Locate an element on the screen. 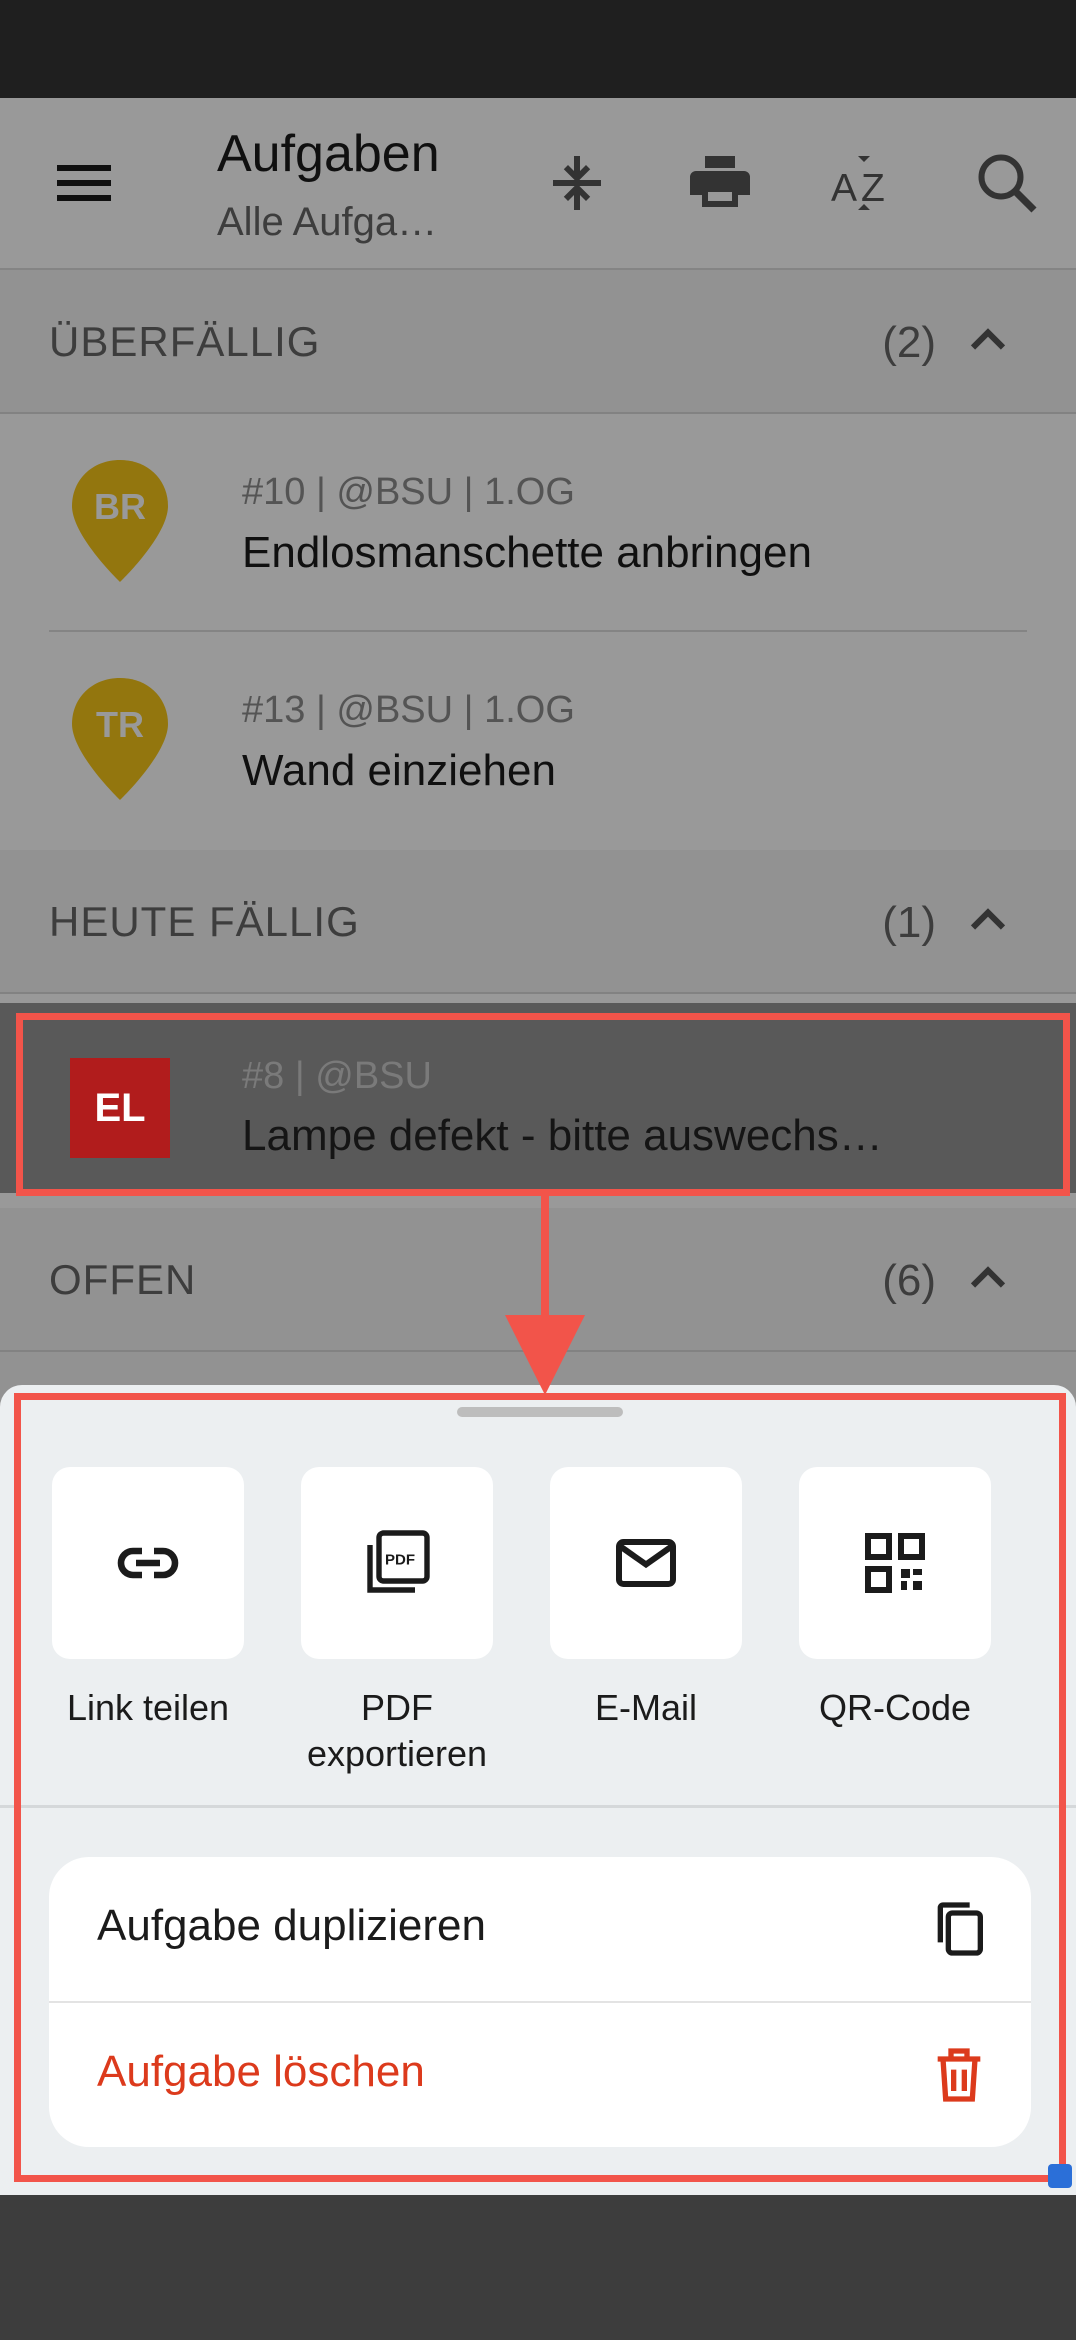 The width and height of the screenshot is (1076, 2340). corner-marker is located at coordinates (1060, 2176).